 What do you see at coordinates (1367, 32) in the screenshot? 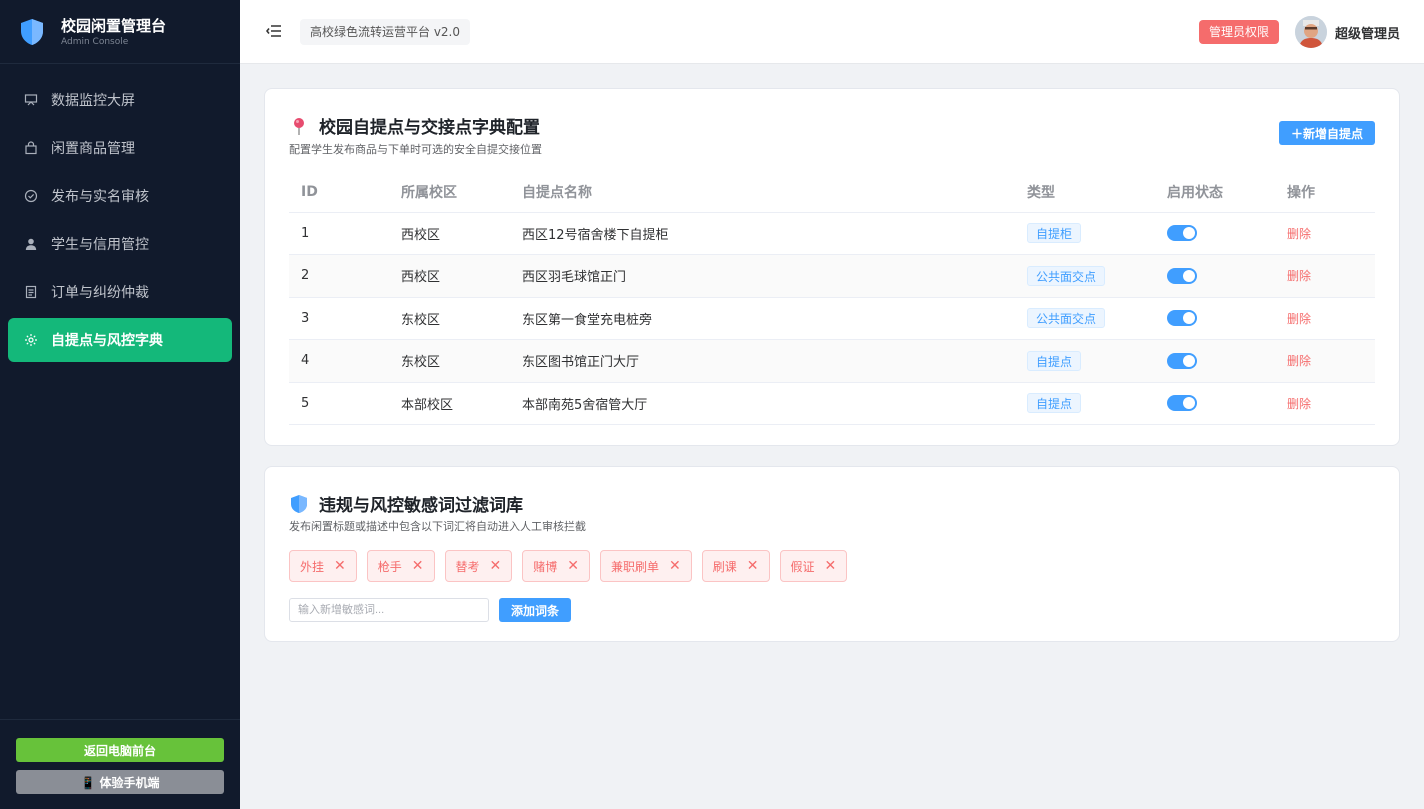
I see `admin-name: 超级管理员` at bounding box center [1367, 32].